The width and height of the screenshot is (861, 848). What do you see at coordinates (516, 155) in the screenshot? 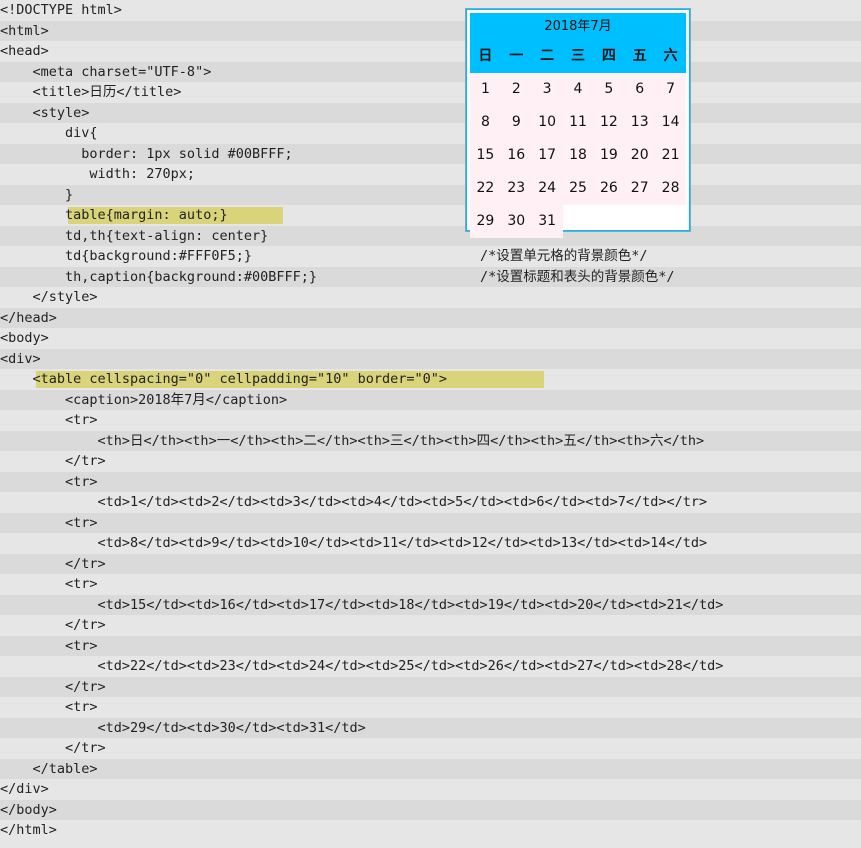
I see `day-cell: 16` at bounding box center [516, 155].